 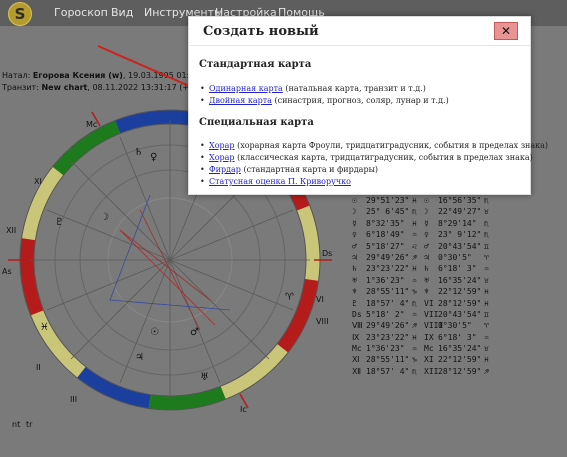 What do you see at coordinates (225, 169) in the screenshot?
I see `firdar-link: Фирдар` at bounding box center [225, 169].